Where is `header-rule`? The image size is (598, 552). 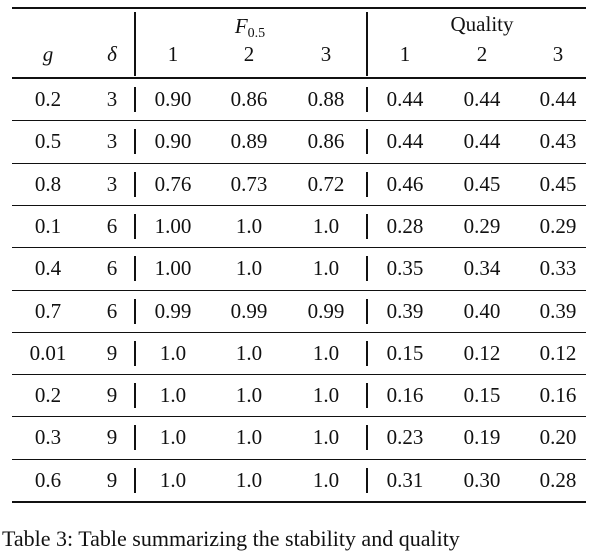
header-rule is located at coordinates (299, 78).